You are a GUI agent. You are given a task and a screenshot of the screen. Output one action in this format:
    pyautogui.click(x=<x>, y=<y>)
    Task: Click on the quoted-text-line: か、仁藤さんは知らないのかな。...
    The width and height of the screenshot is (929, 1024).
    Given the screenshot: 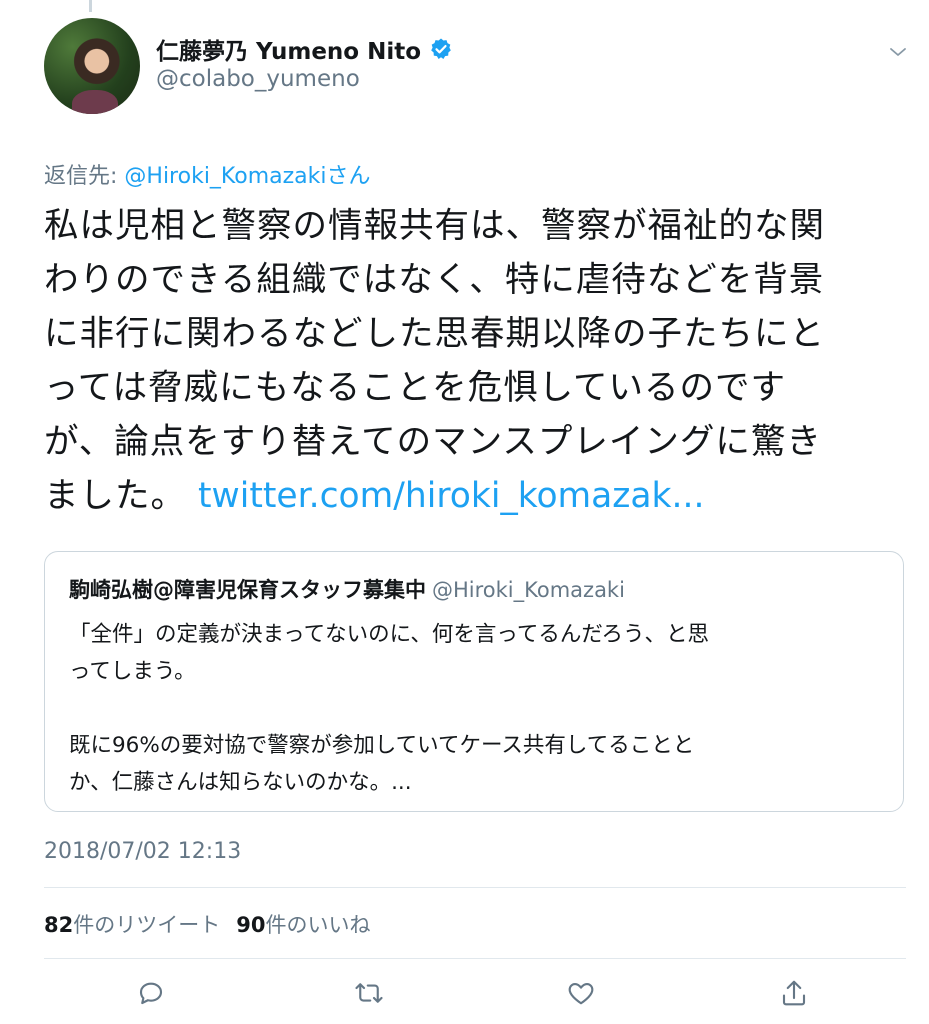 What is the action you would take?
    pyautogui.click(x=240, y=782)
    